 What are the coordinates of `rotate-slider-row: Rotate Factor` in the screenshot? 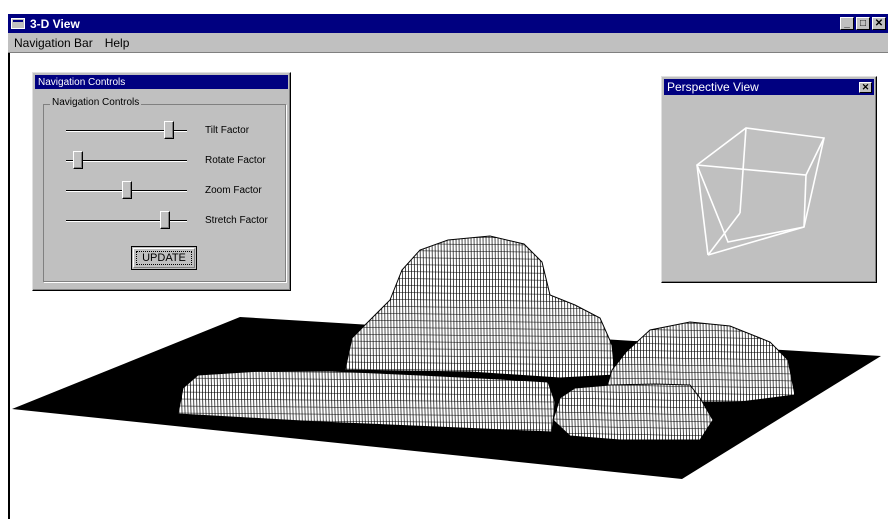 It's located at (165, 161).